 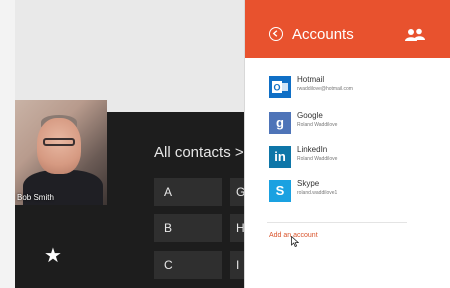 What do you see at coordinates (325, 89) in the screenshot?
I see `account-detail: rwaddilove@hotmail.com` at bounding box center [325, 89].